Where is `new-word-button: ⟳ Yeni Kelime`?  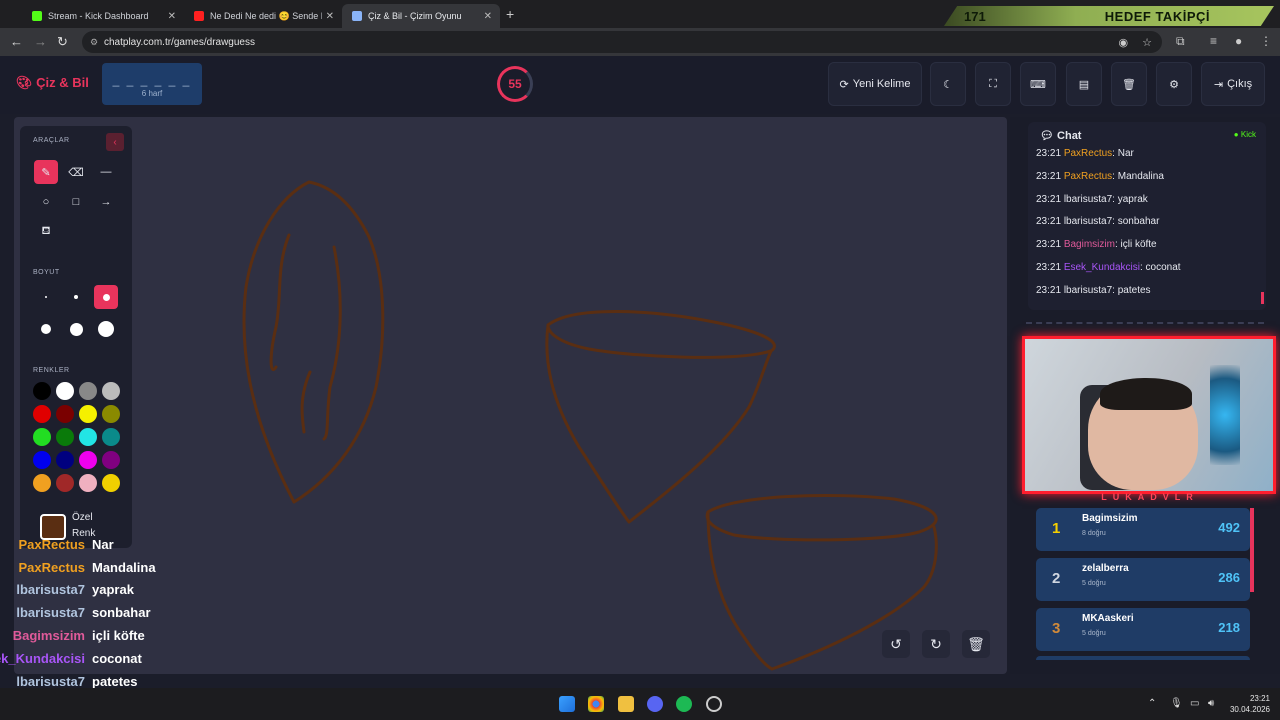
new-word-button: ⟳ Yeni Kelime is located at coordinates (875, 84).